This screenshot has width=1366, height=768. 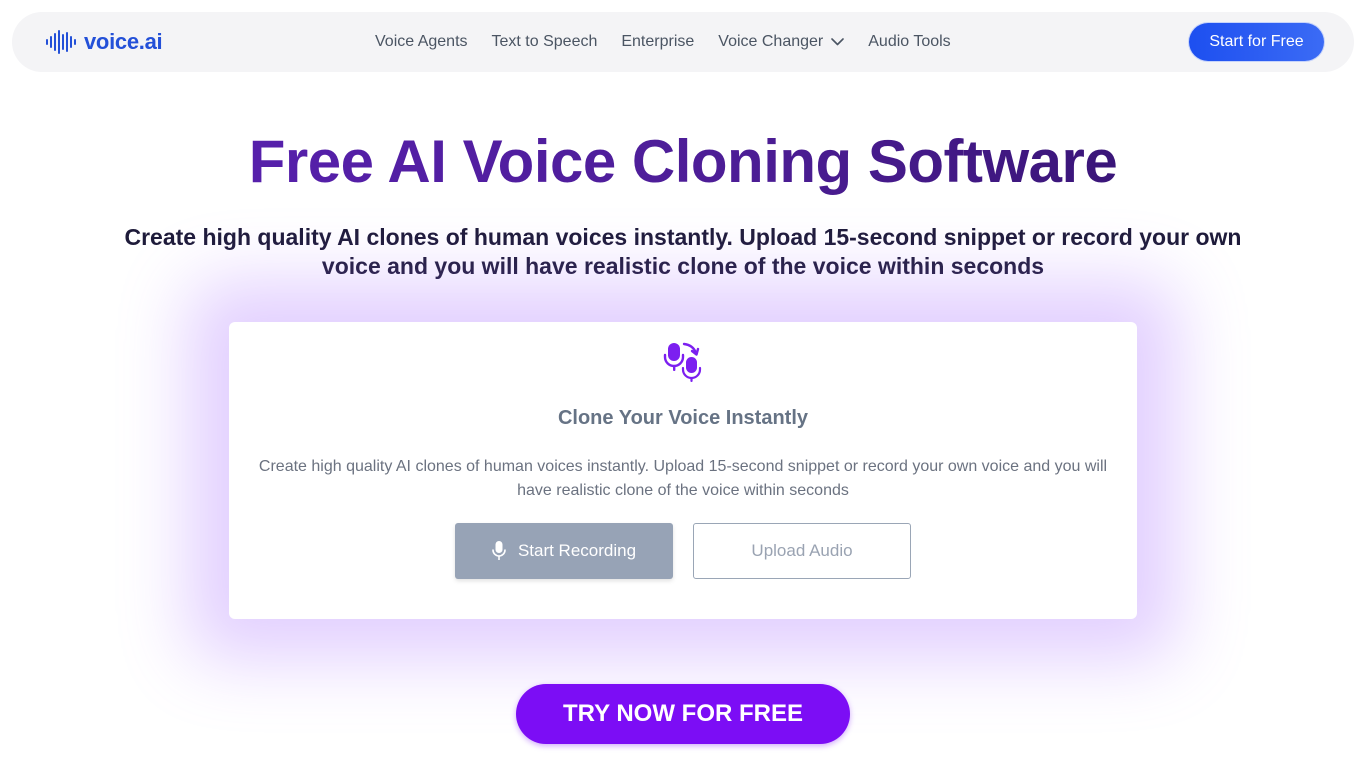 What do you see at coordinates (1256, 42) in the screenshot?
I see `start-for-free-button: Start for Free` at bounding box center [1256, 42].